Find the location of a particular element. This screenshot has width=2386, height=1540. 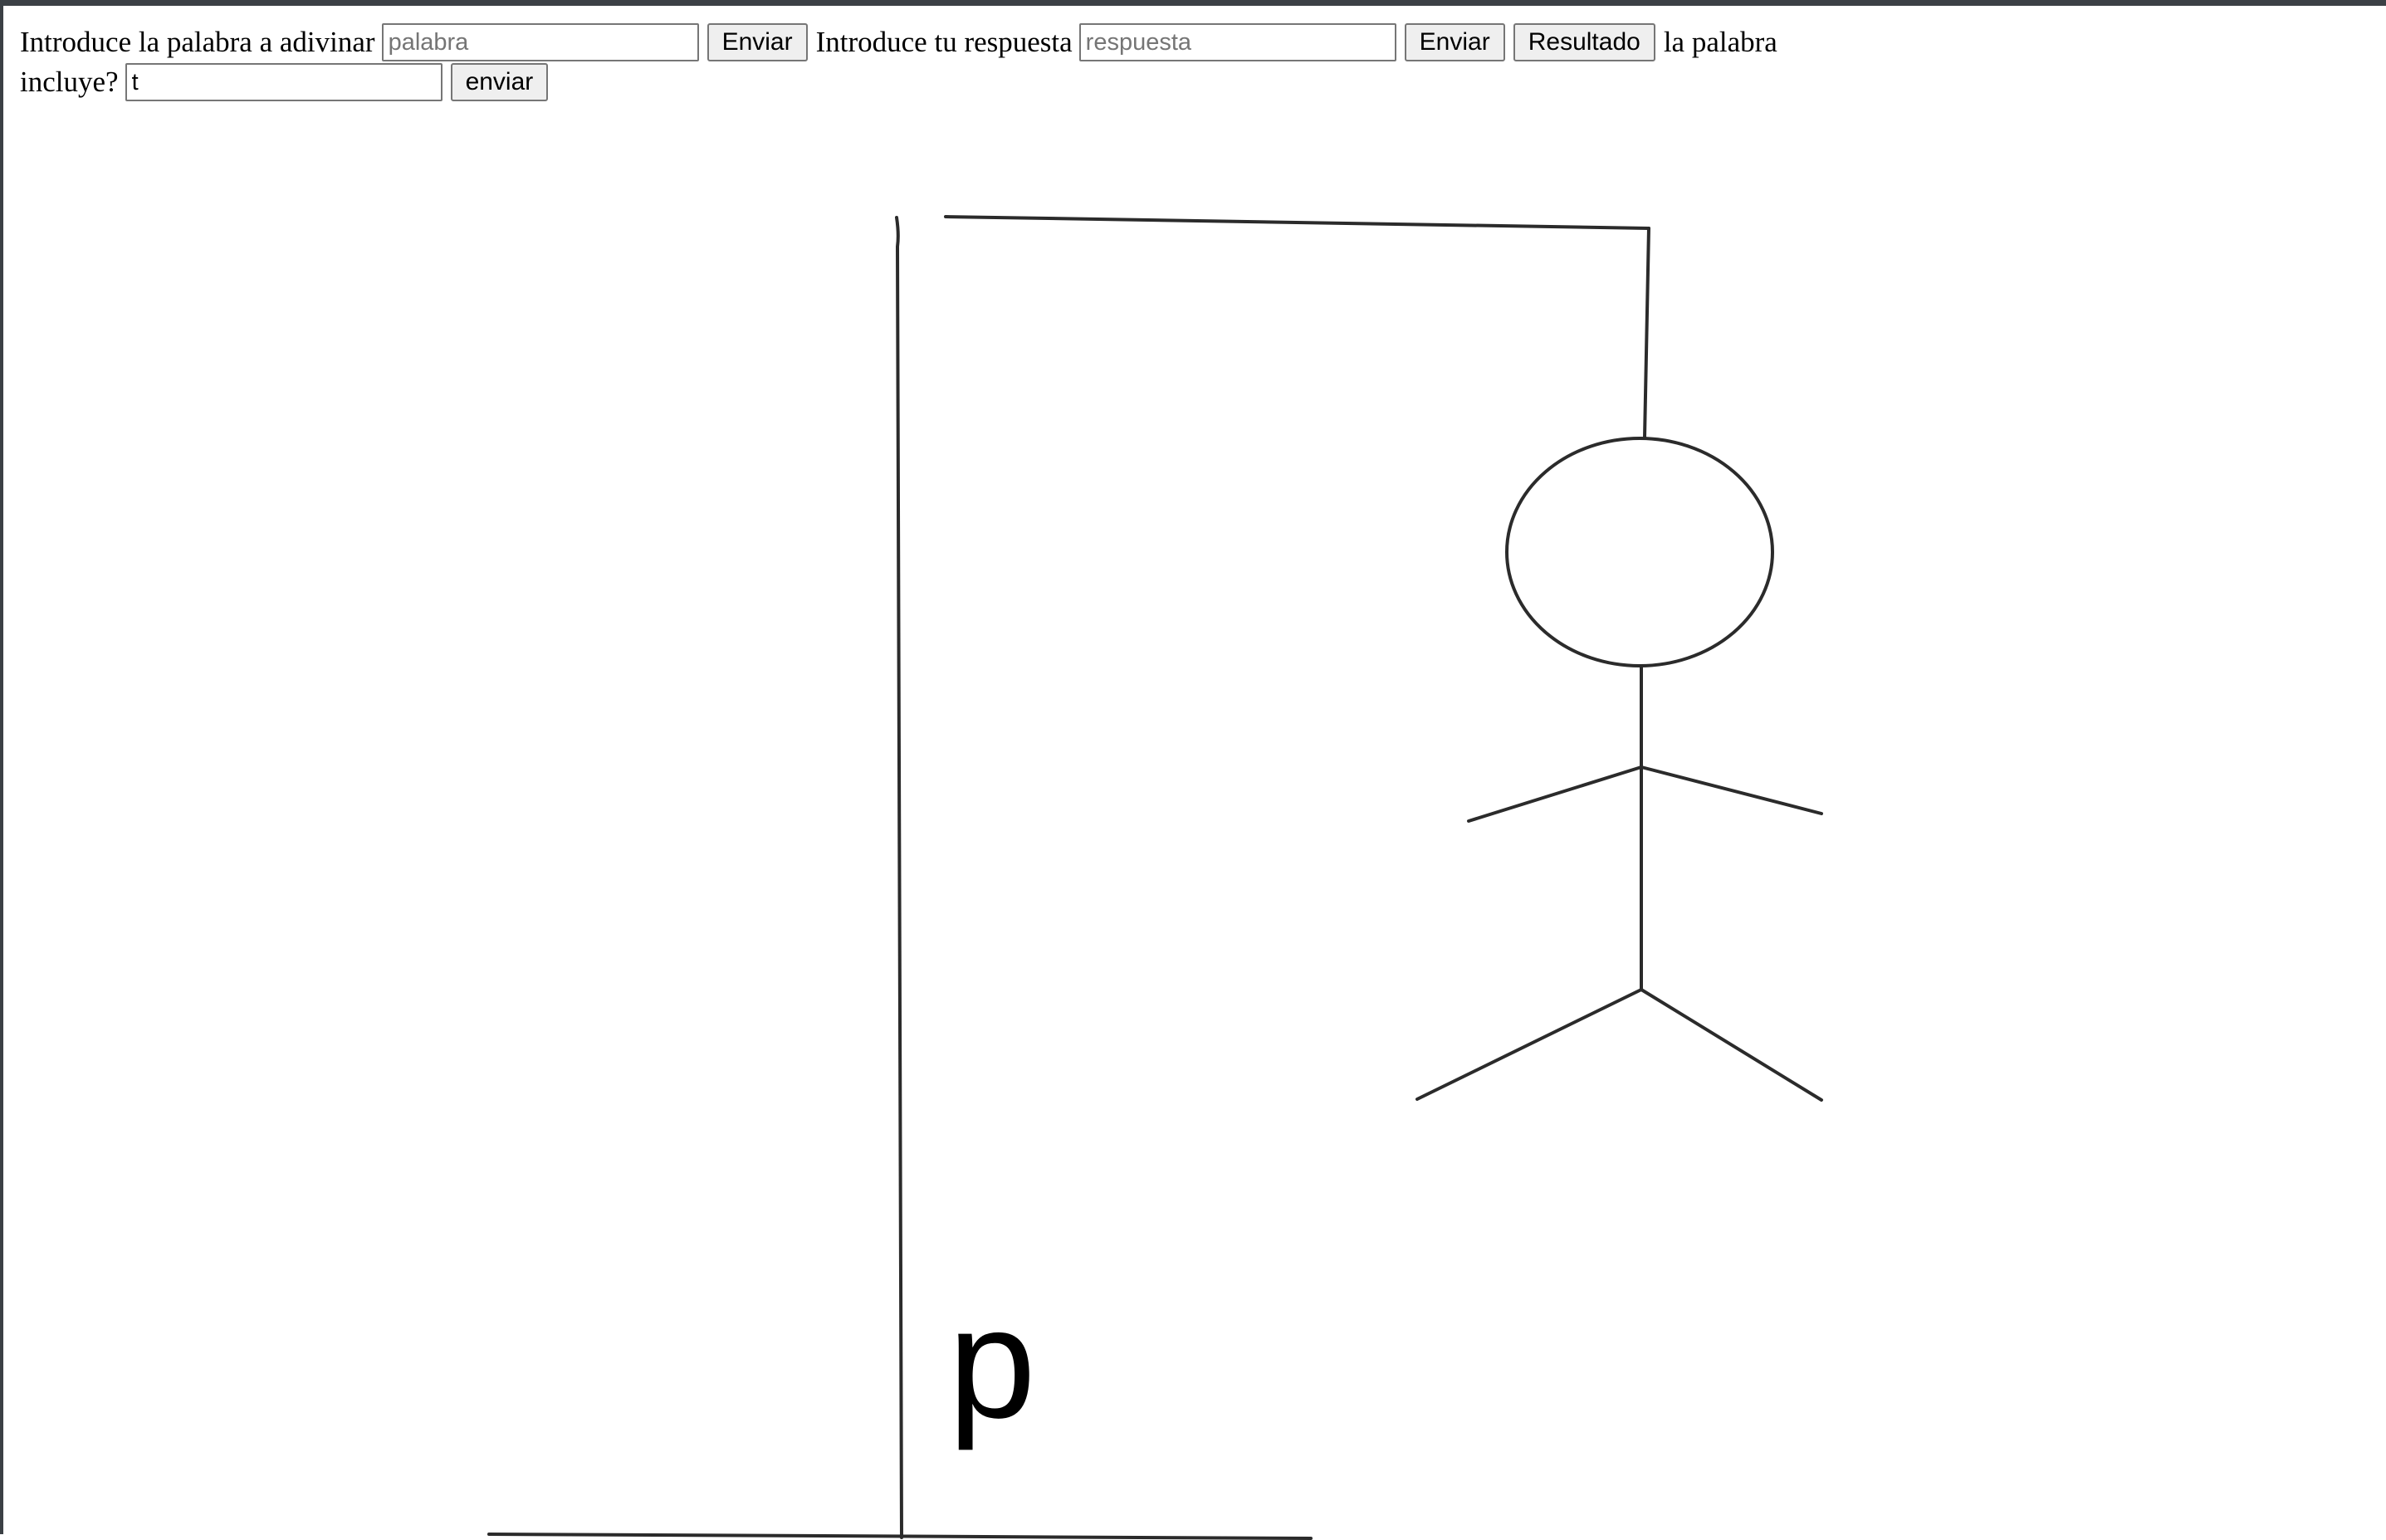

gallows-post is located at coordinates (899, 878).